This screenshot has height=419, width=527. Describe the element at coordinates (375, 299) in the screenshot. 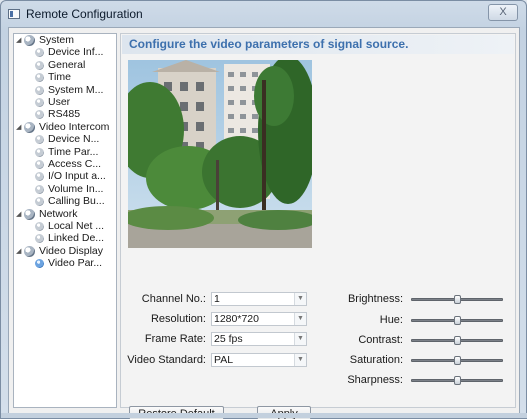

I see `slider-label-brightness: Brightness:` at that location.